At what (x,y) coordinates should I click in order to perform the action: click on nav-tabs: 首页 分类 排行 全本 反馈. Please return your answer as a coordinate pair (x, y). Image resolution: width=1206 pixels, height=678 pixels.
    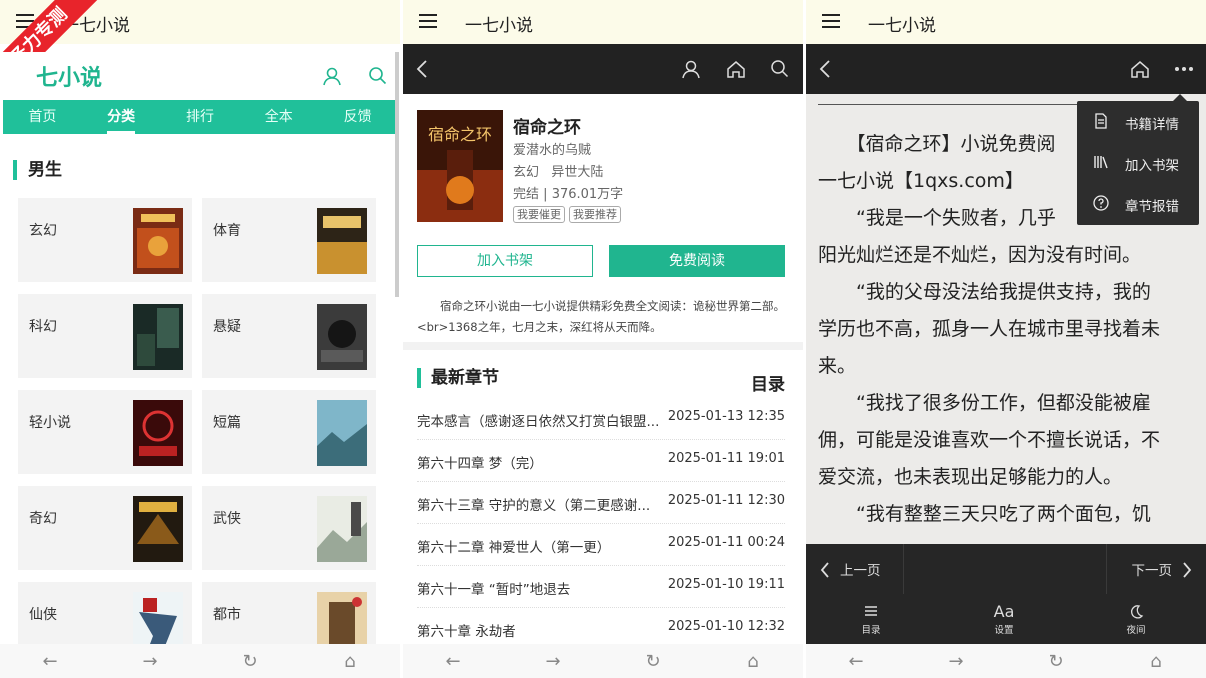
    Looking at the image, I should click on (200, 117).